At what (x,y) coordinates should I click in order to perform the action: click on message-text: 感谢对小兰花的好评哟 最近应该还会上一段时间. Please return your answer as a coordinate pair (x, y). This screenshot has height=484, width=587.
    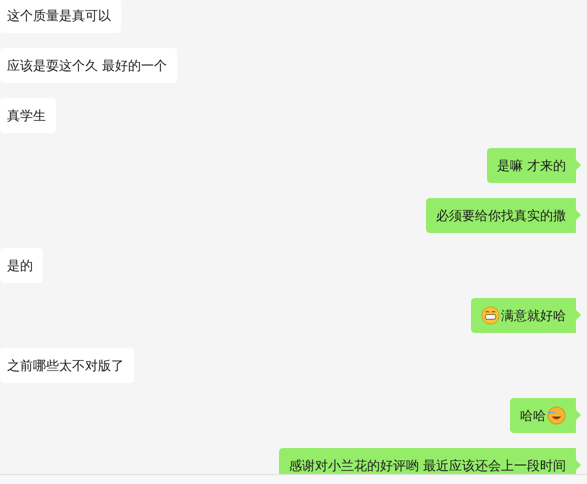
    Looking at the image, I should click on (427, 466).